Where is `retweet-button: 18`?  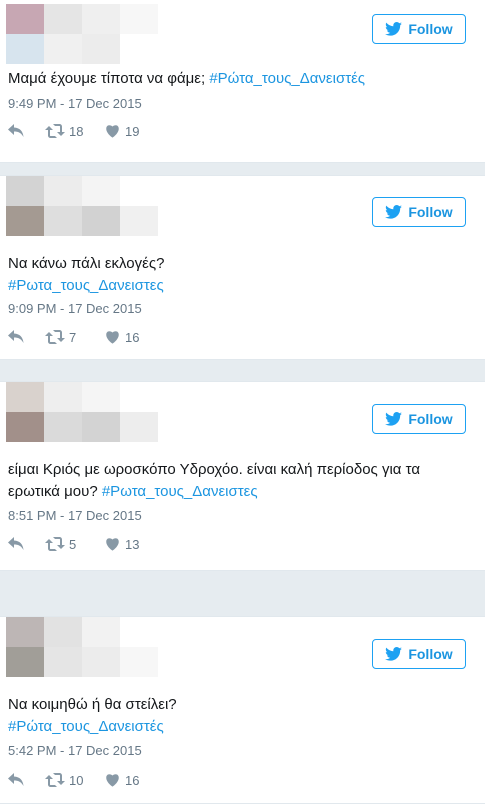 retweet-button: 18 is located at coordinates (75, 131).